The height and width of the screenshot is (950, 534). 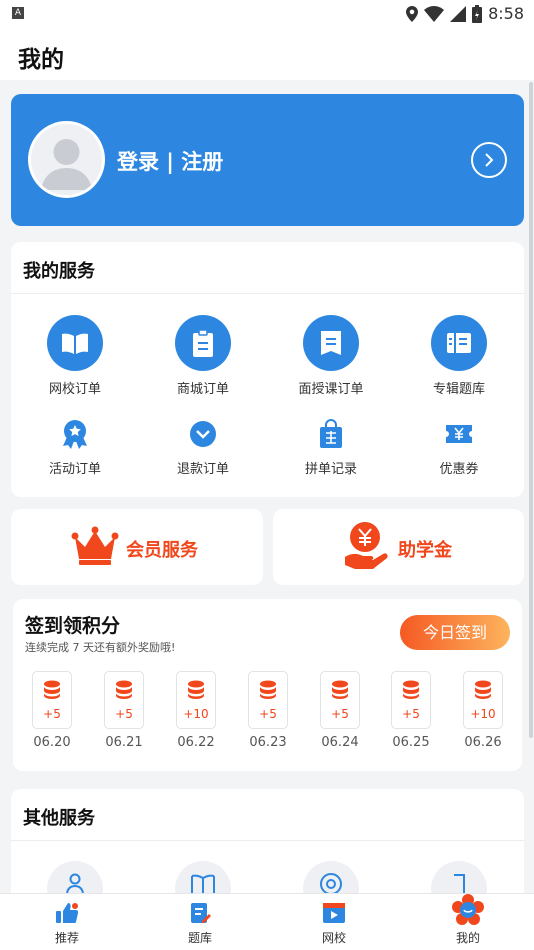 What do you see at coordinates (483, 742) in the screenshot?
I see `checkin-date: 06.26` at bounding box center [483, 742].